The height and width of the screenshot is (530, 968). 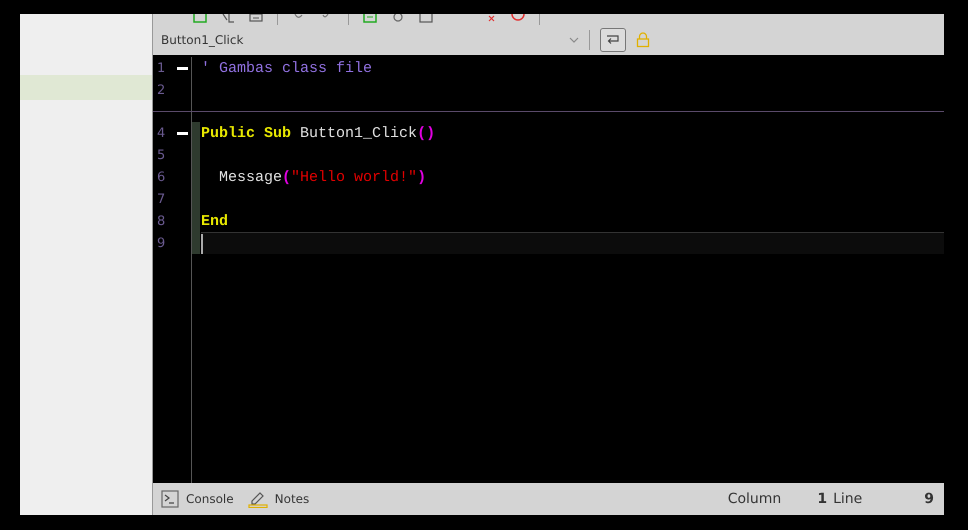 What do you see at coordinates (822, 499) in the screenshot?
I see `column-value: 1` at bounding box center [822, 499].